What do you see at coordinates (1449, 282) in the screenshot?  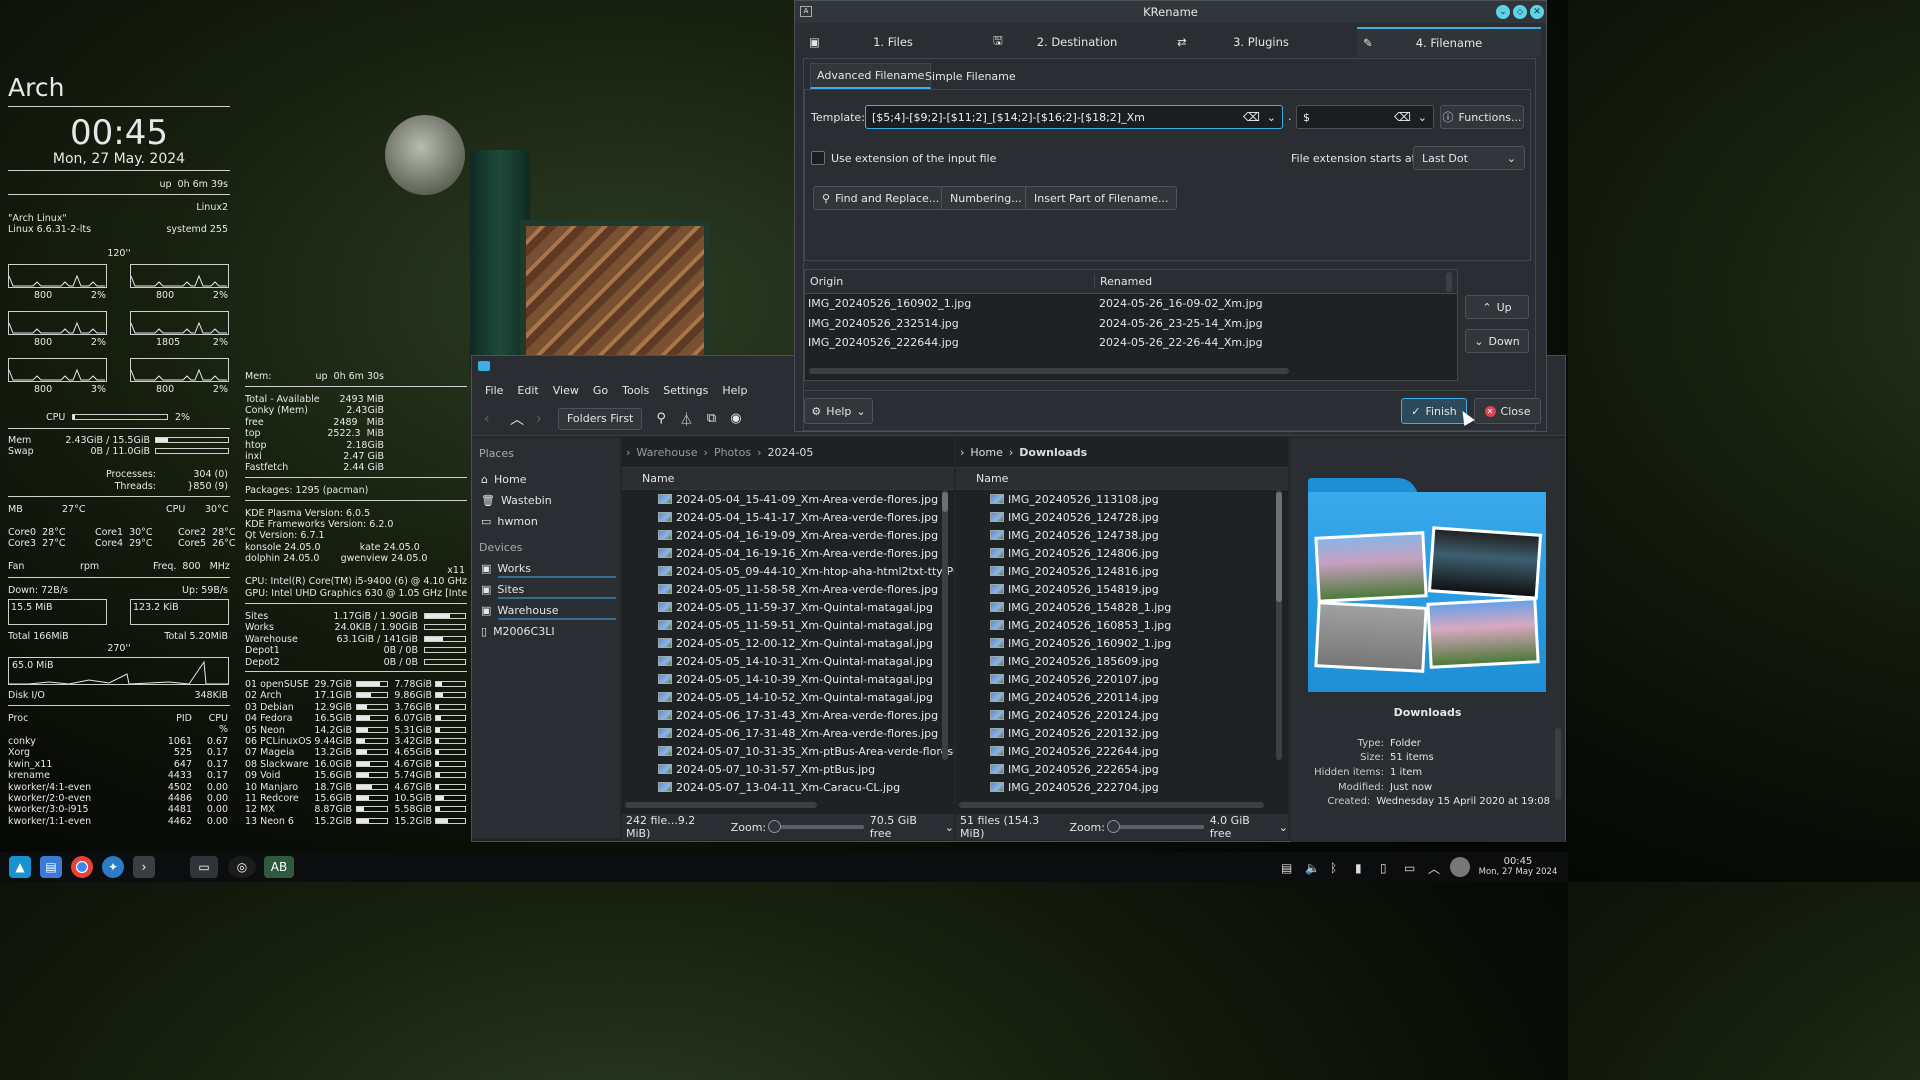 I see `preview-vscroll` at bounding box center [1449, 282].